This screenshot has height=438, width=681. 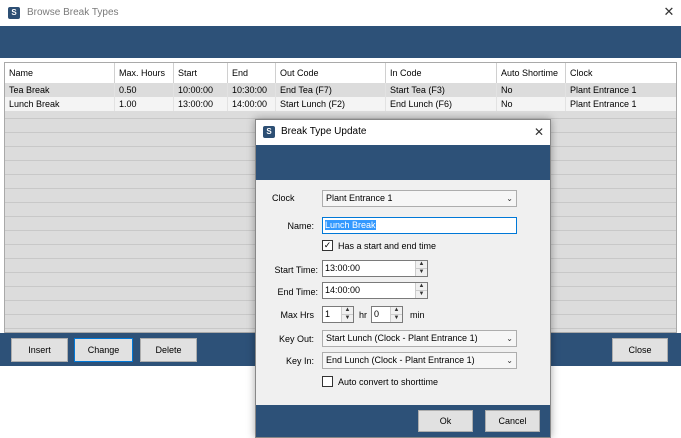 I want to click on cell-max-hours: 0.50, so click(x=144, y=90).